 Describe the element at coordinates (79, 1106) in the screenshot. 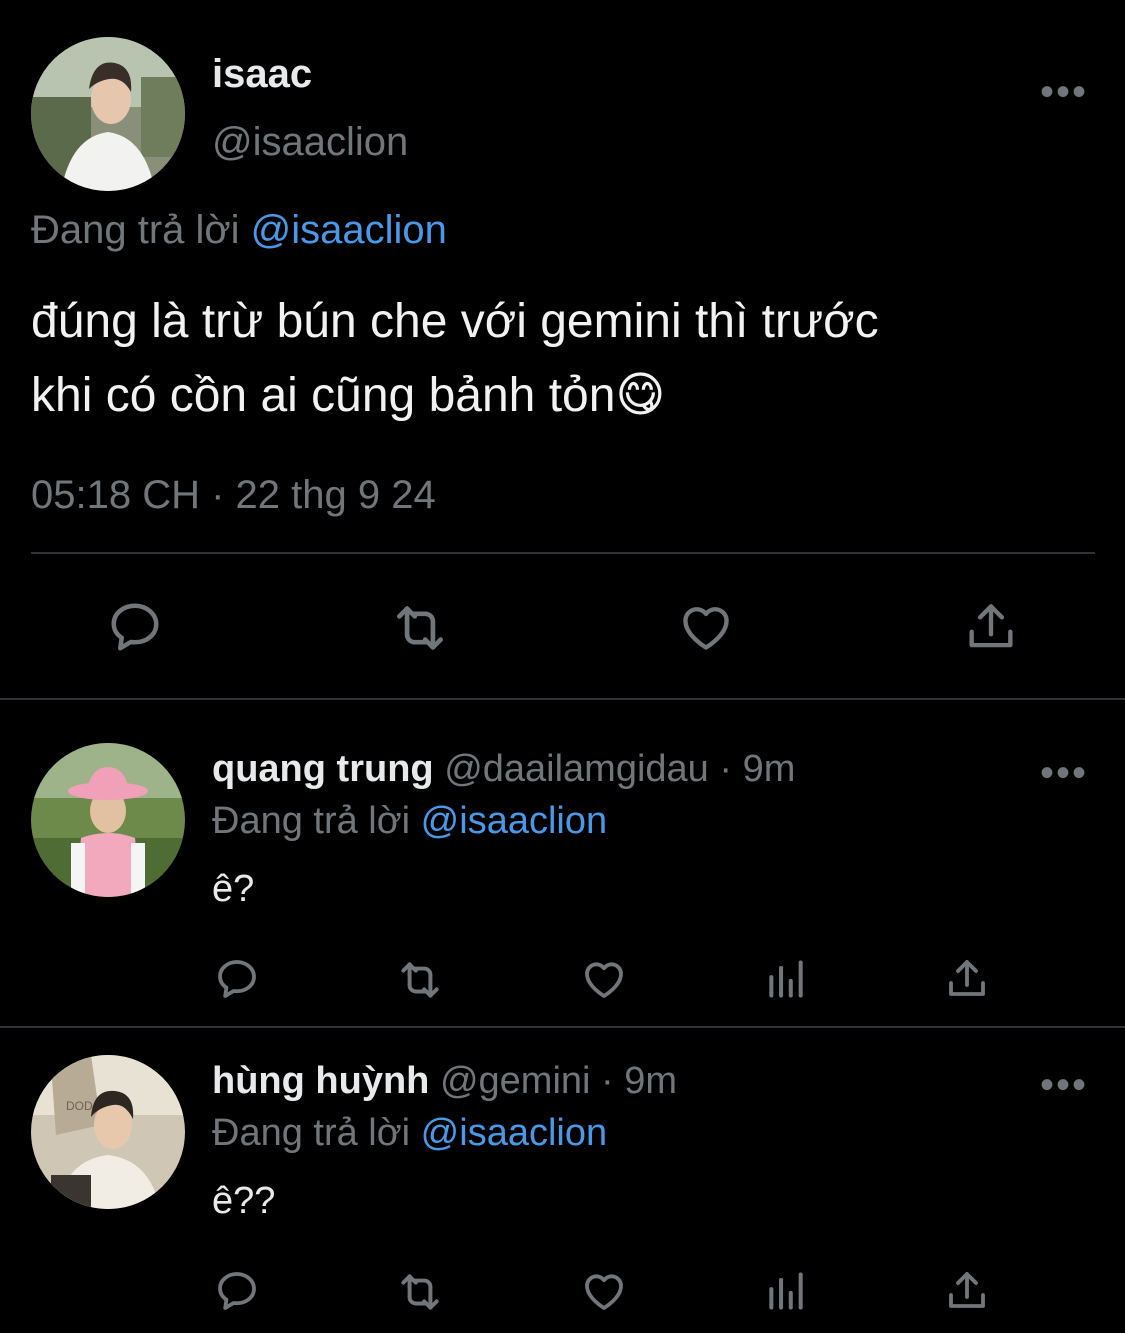

I see `svg-text: DOD` at that location.